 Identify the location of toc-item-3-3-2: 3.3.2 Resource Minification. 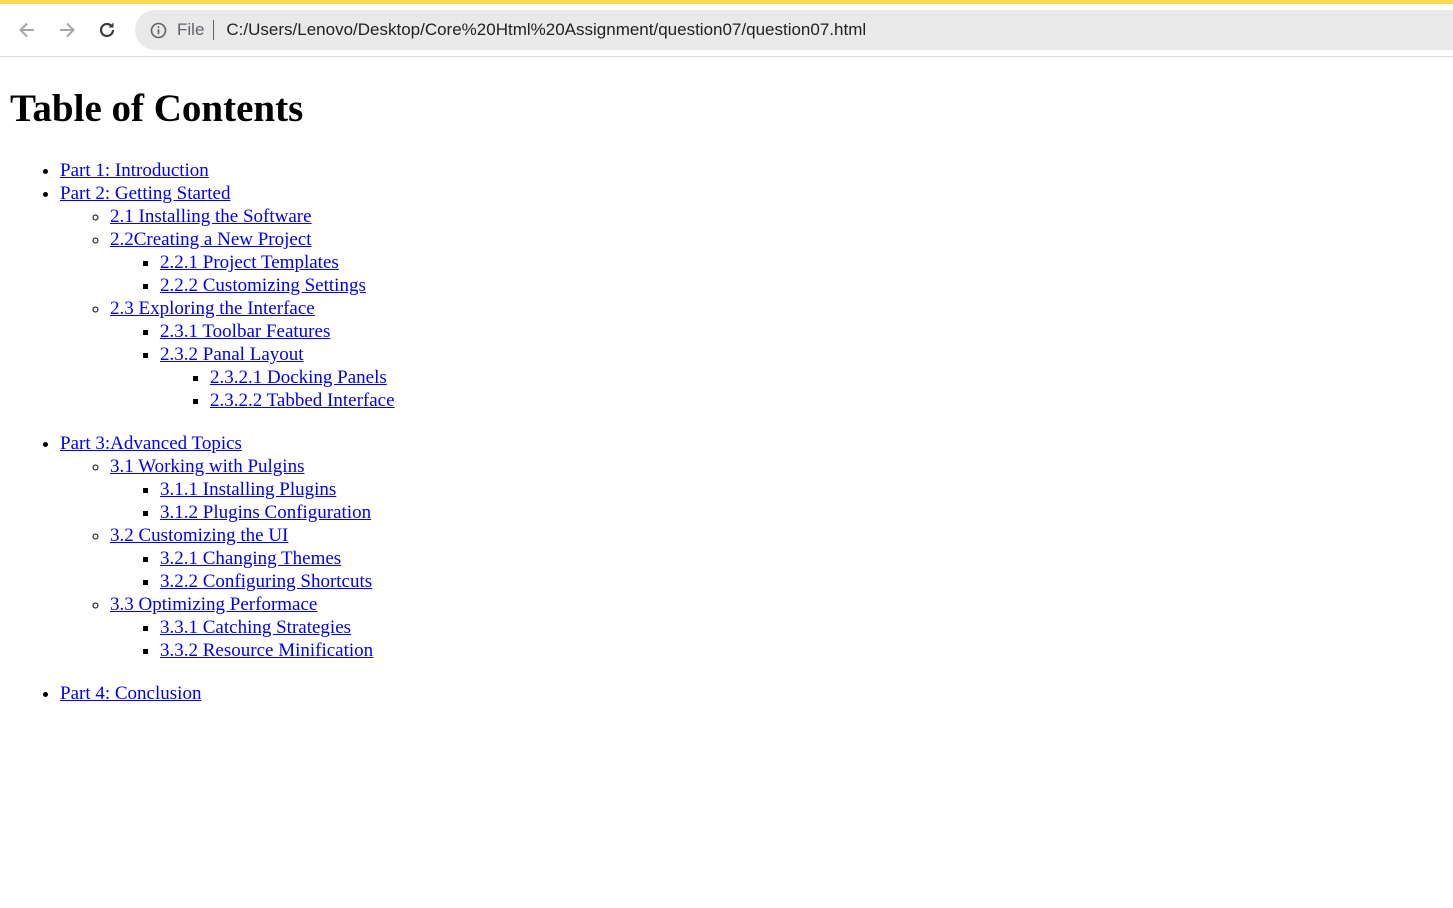
(806, 650).